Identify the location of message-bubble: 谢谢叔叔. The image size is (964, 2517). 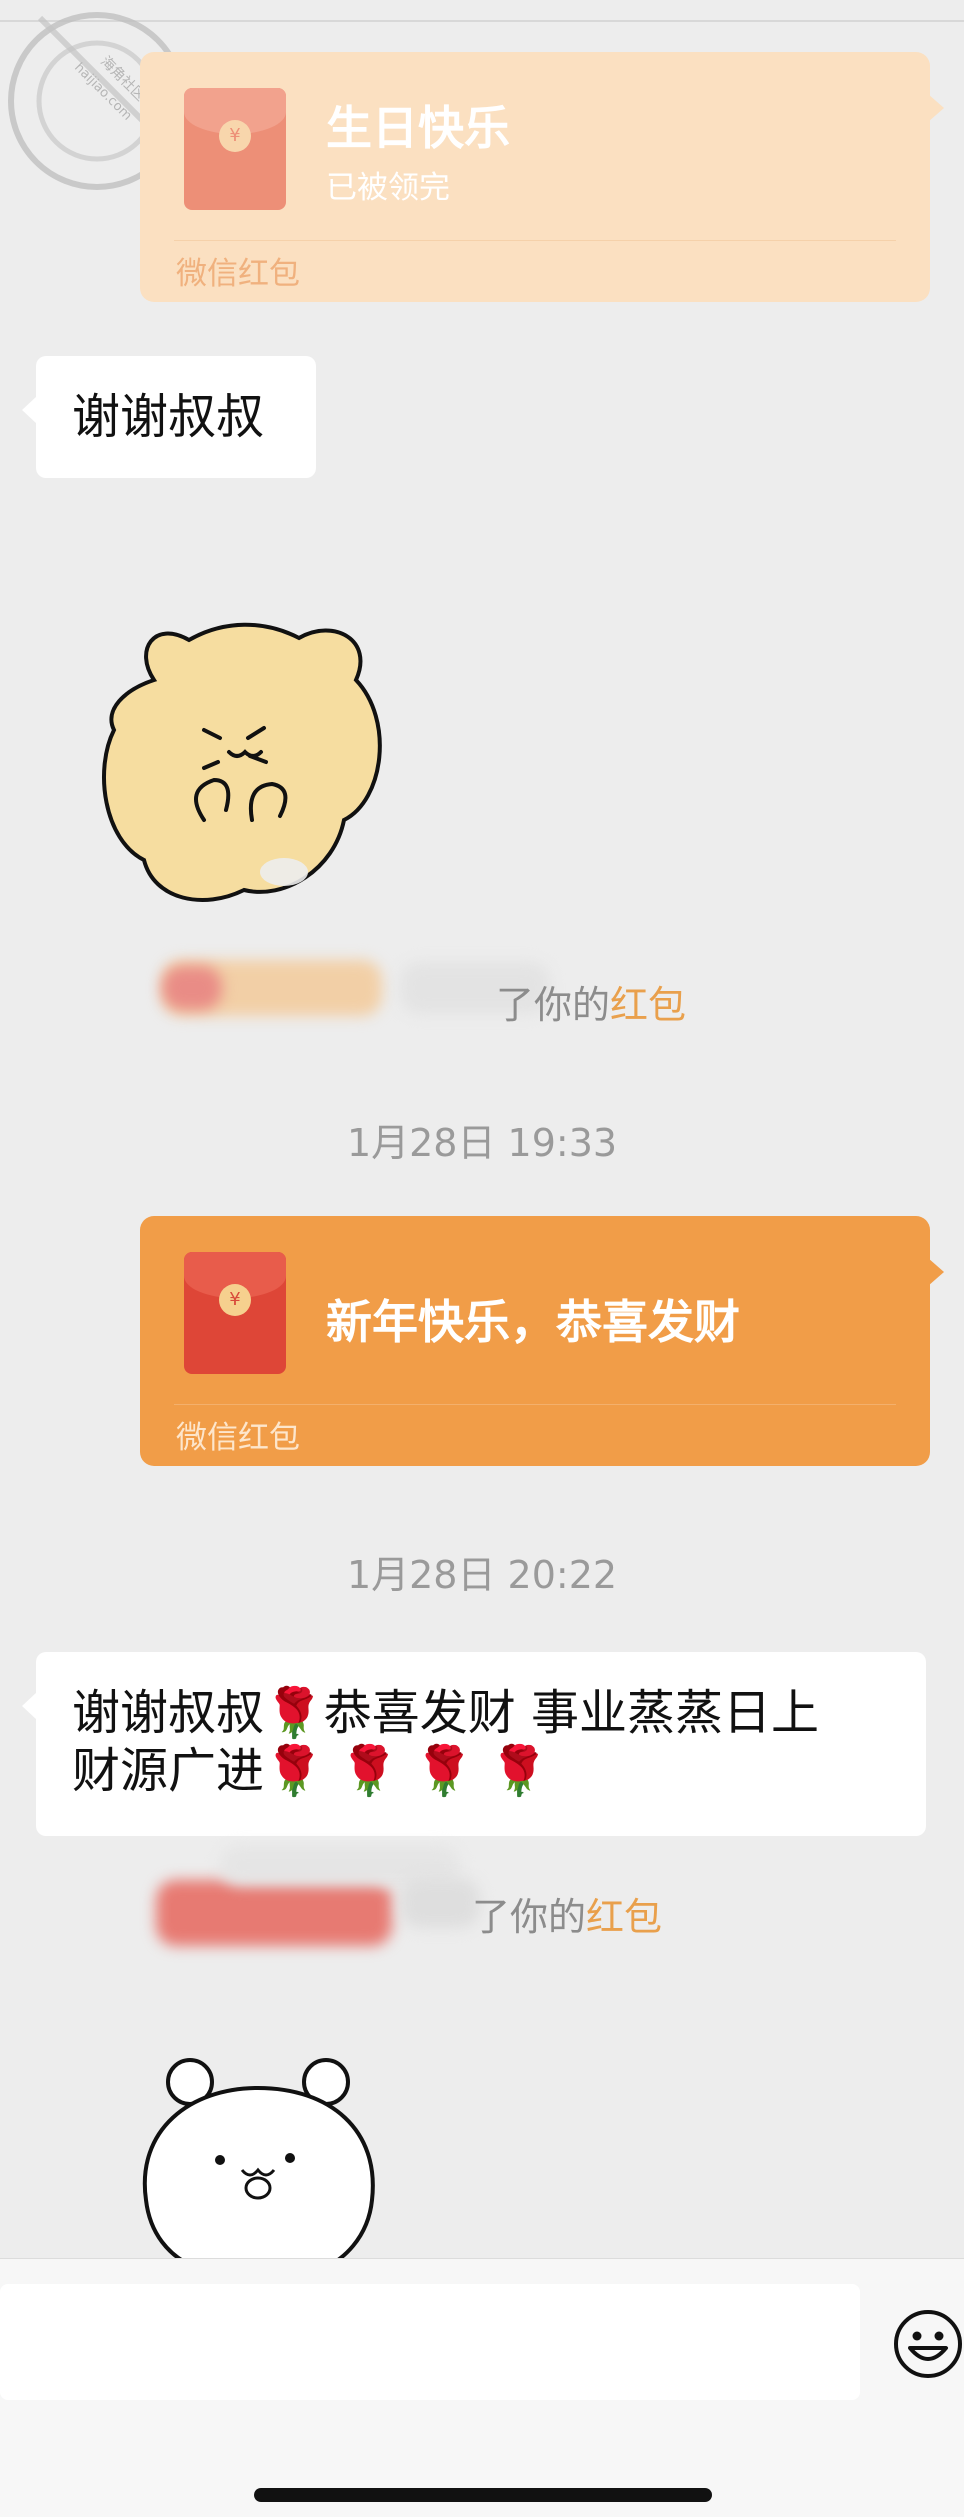
(169, 417).